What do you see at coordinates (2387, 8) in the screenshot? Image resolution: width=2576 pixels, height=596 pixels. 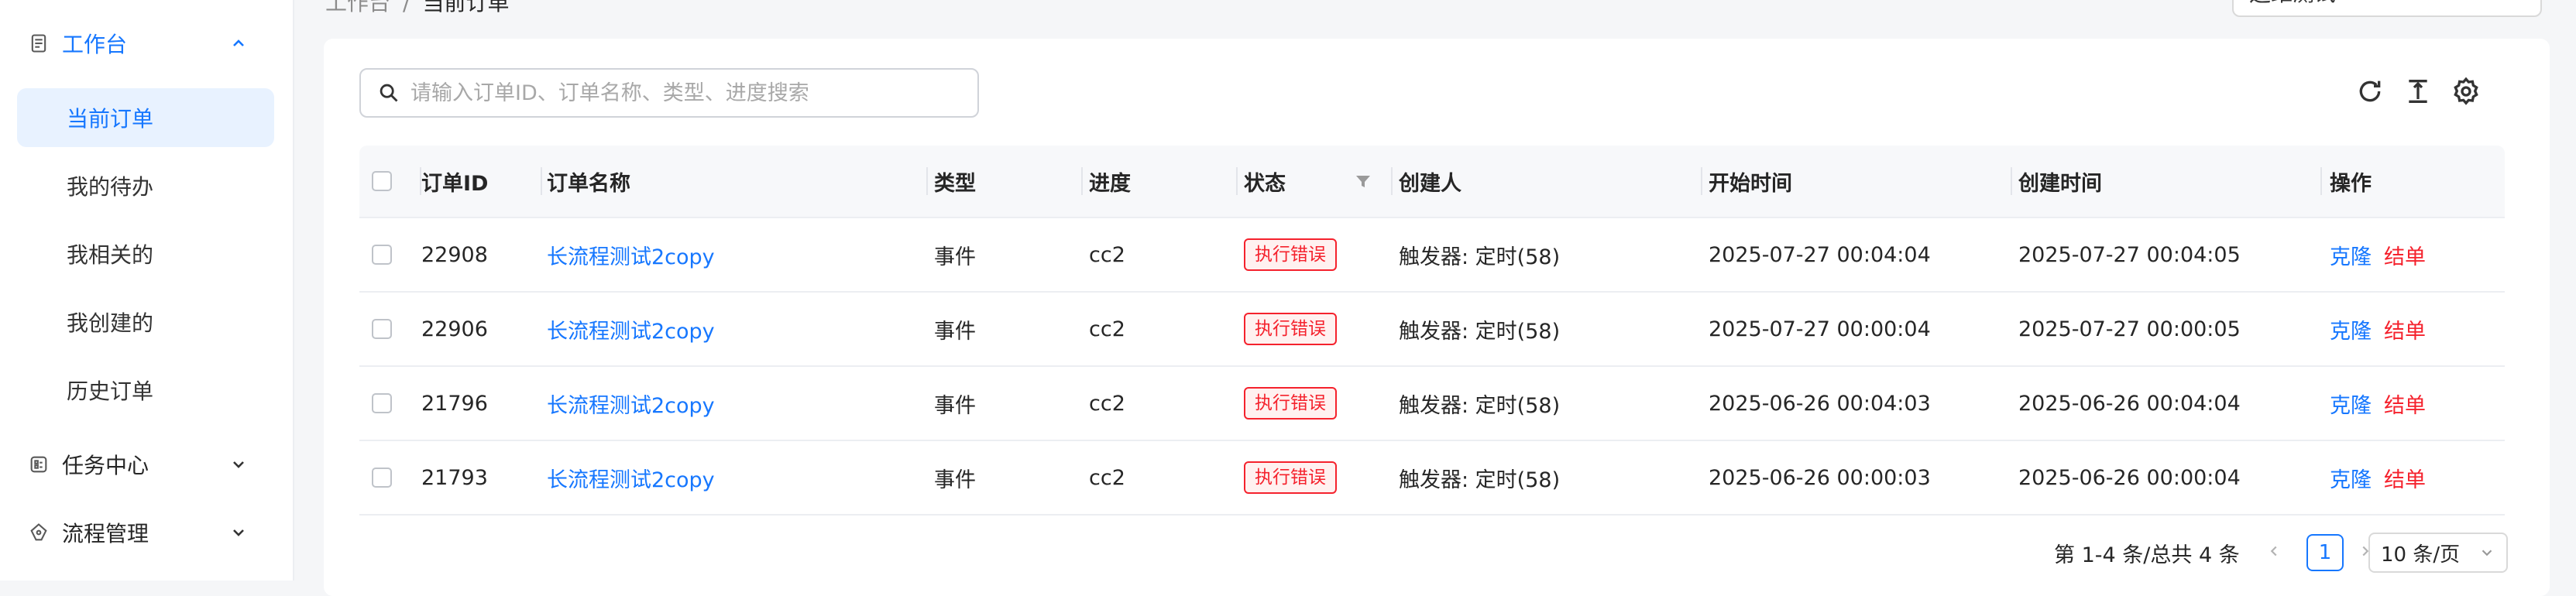 I see `environment-select: 运维测试` at bounding box center [2387, 8].